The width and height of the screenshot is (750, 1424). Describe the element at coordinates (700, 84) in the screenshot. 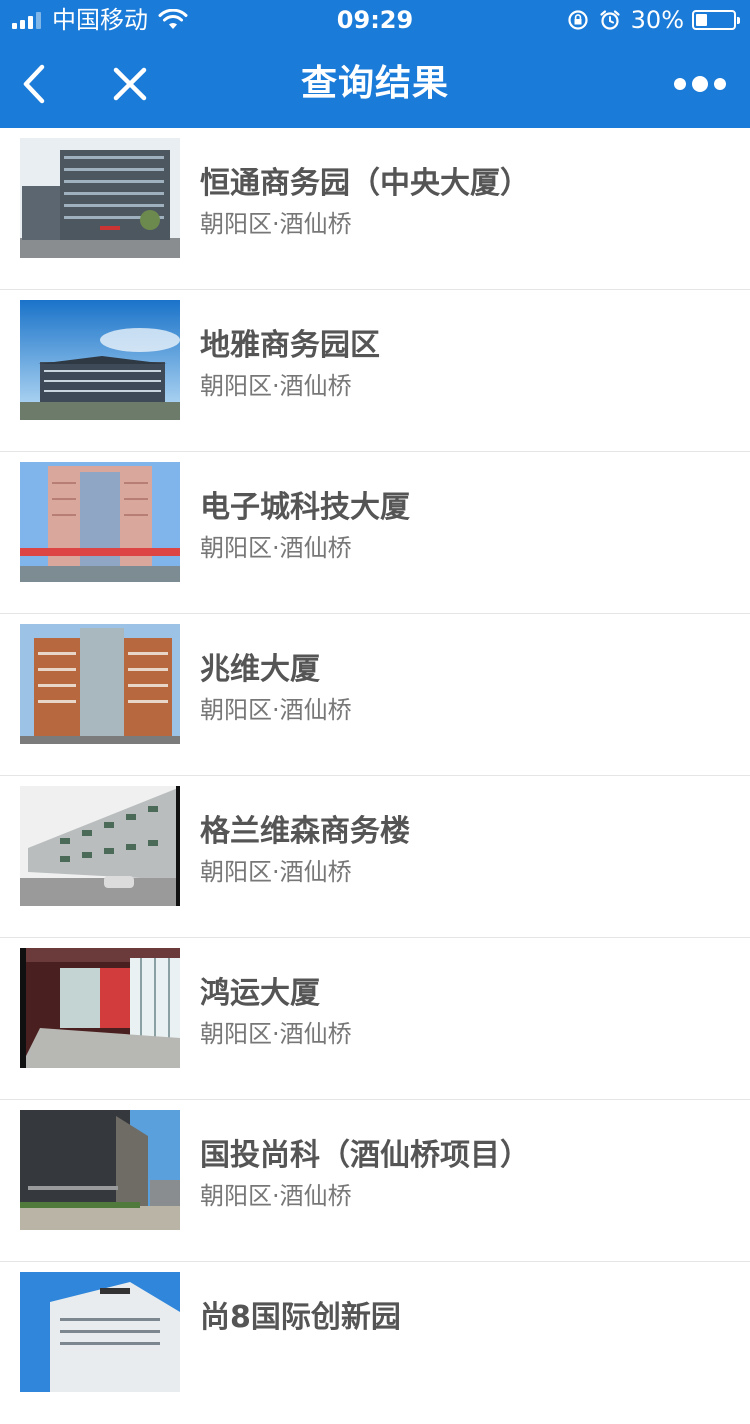

I see `more-dots-icon` at that location.